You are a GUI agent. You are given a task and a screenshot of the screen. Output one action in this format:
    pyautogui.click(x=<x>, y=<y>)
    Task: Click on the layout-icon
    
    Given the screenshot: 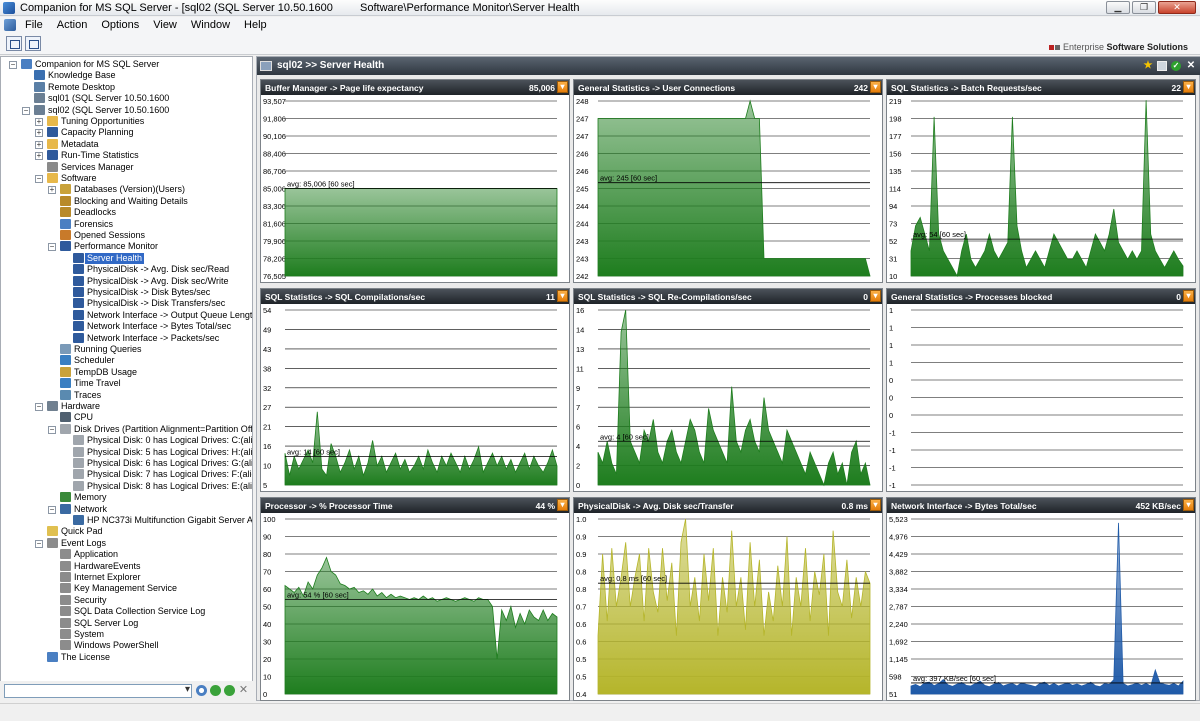 What is the action you would take?
    pyautogui.click(x=14, y=43)
    